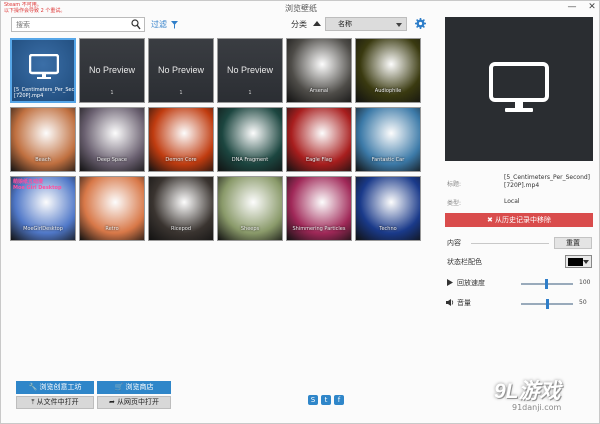  I want to click on statusbar-color-label: 状态栏配色, so click(464, 262).